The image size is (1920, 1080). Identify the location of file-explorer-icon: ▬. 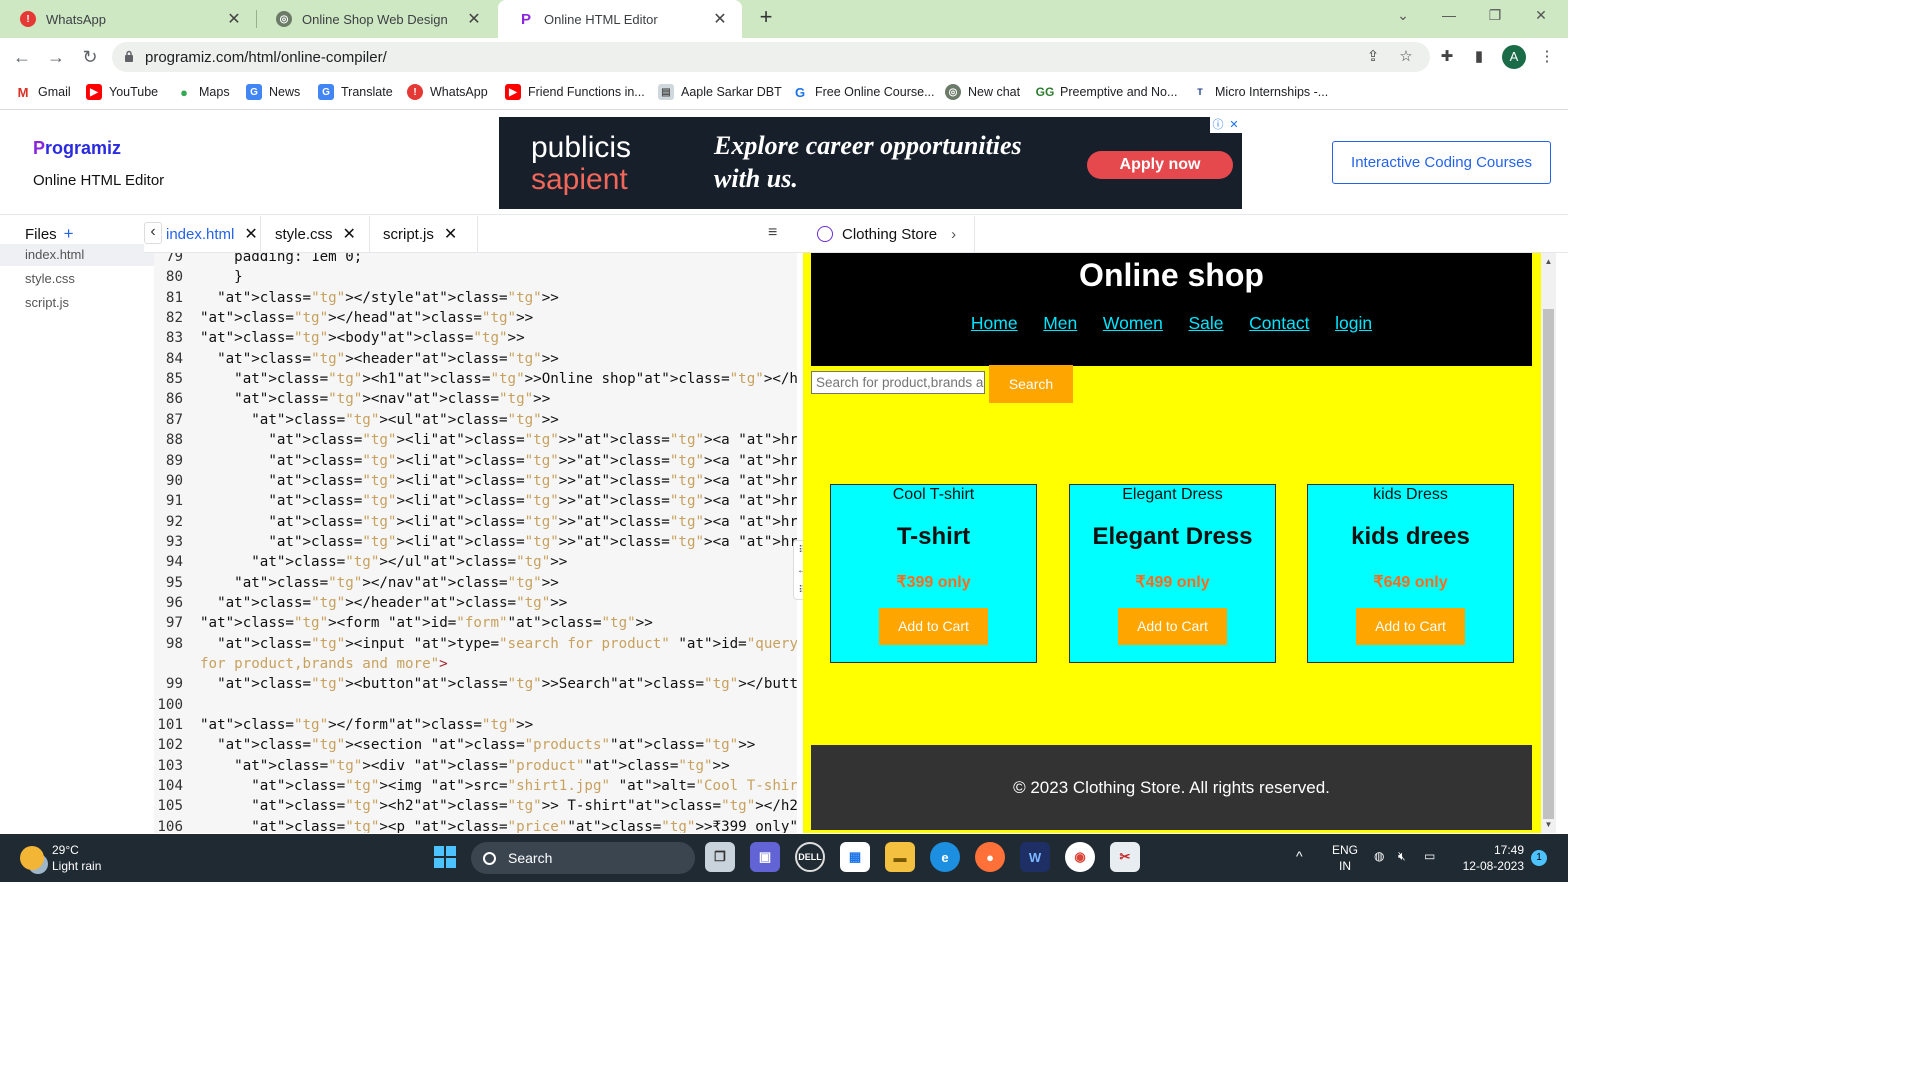
(900, 857).